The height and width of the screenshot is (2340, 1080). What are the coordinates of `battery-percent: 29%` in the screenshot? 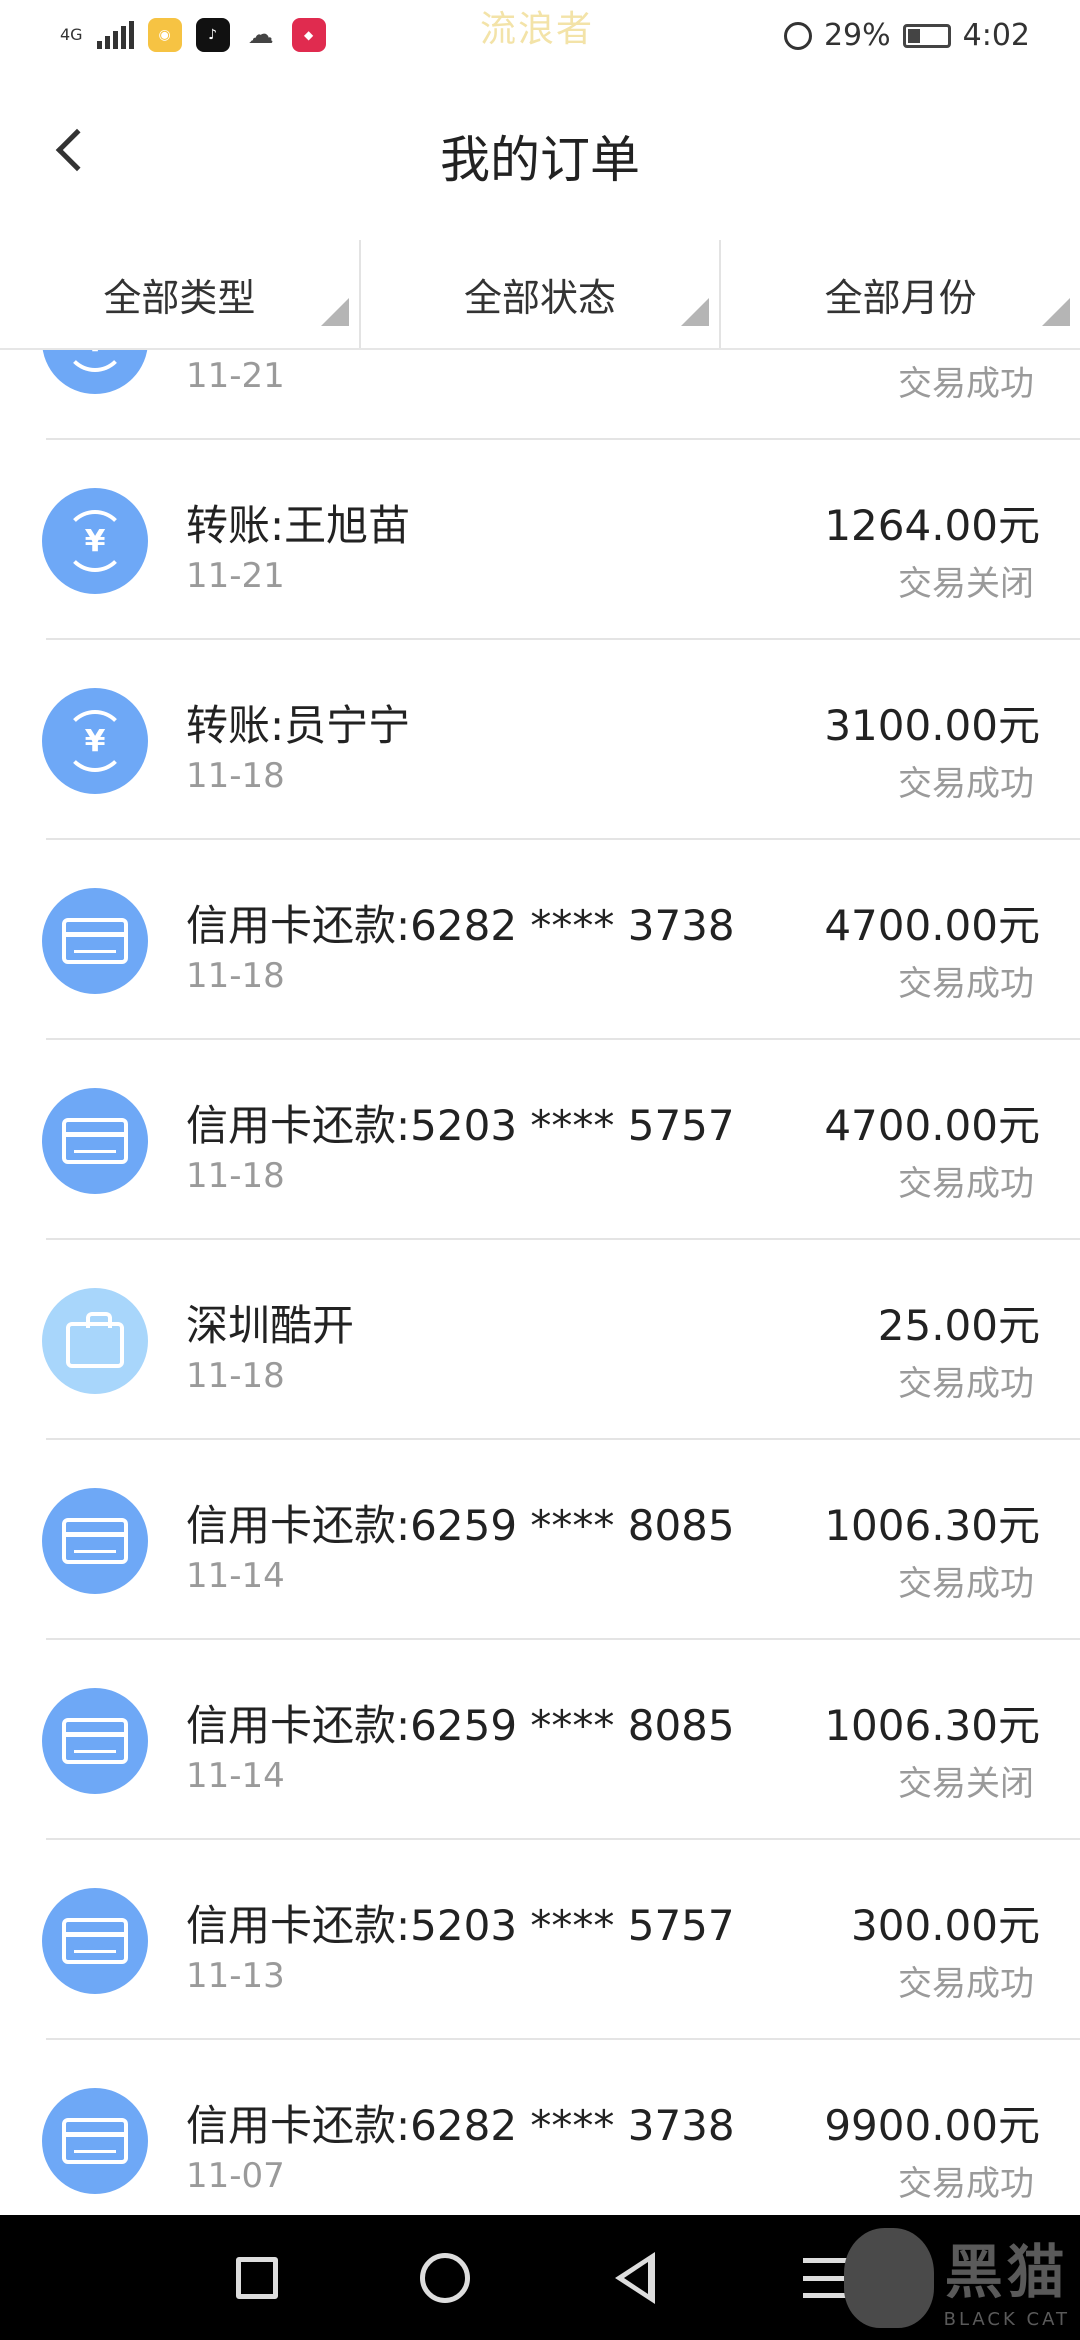 It's located at (857, 35).